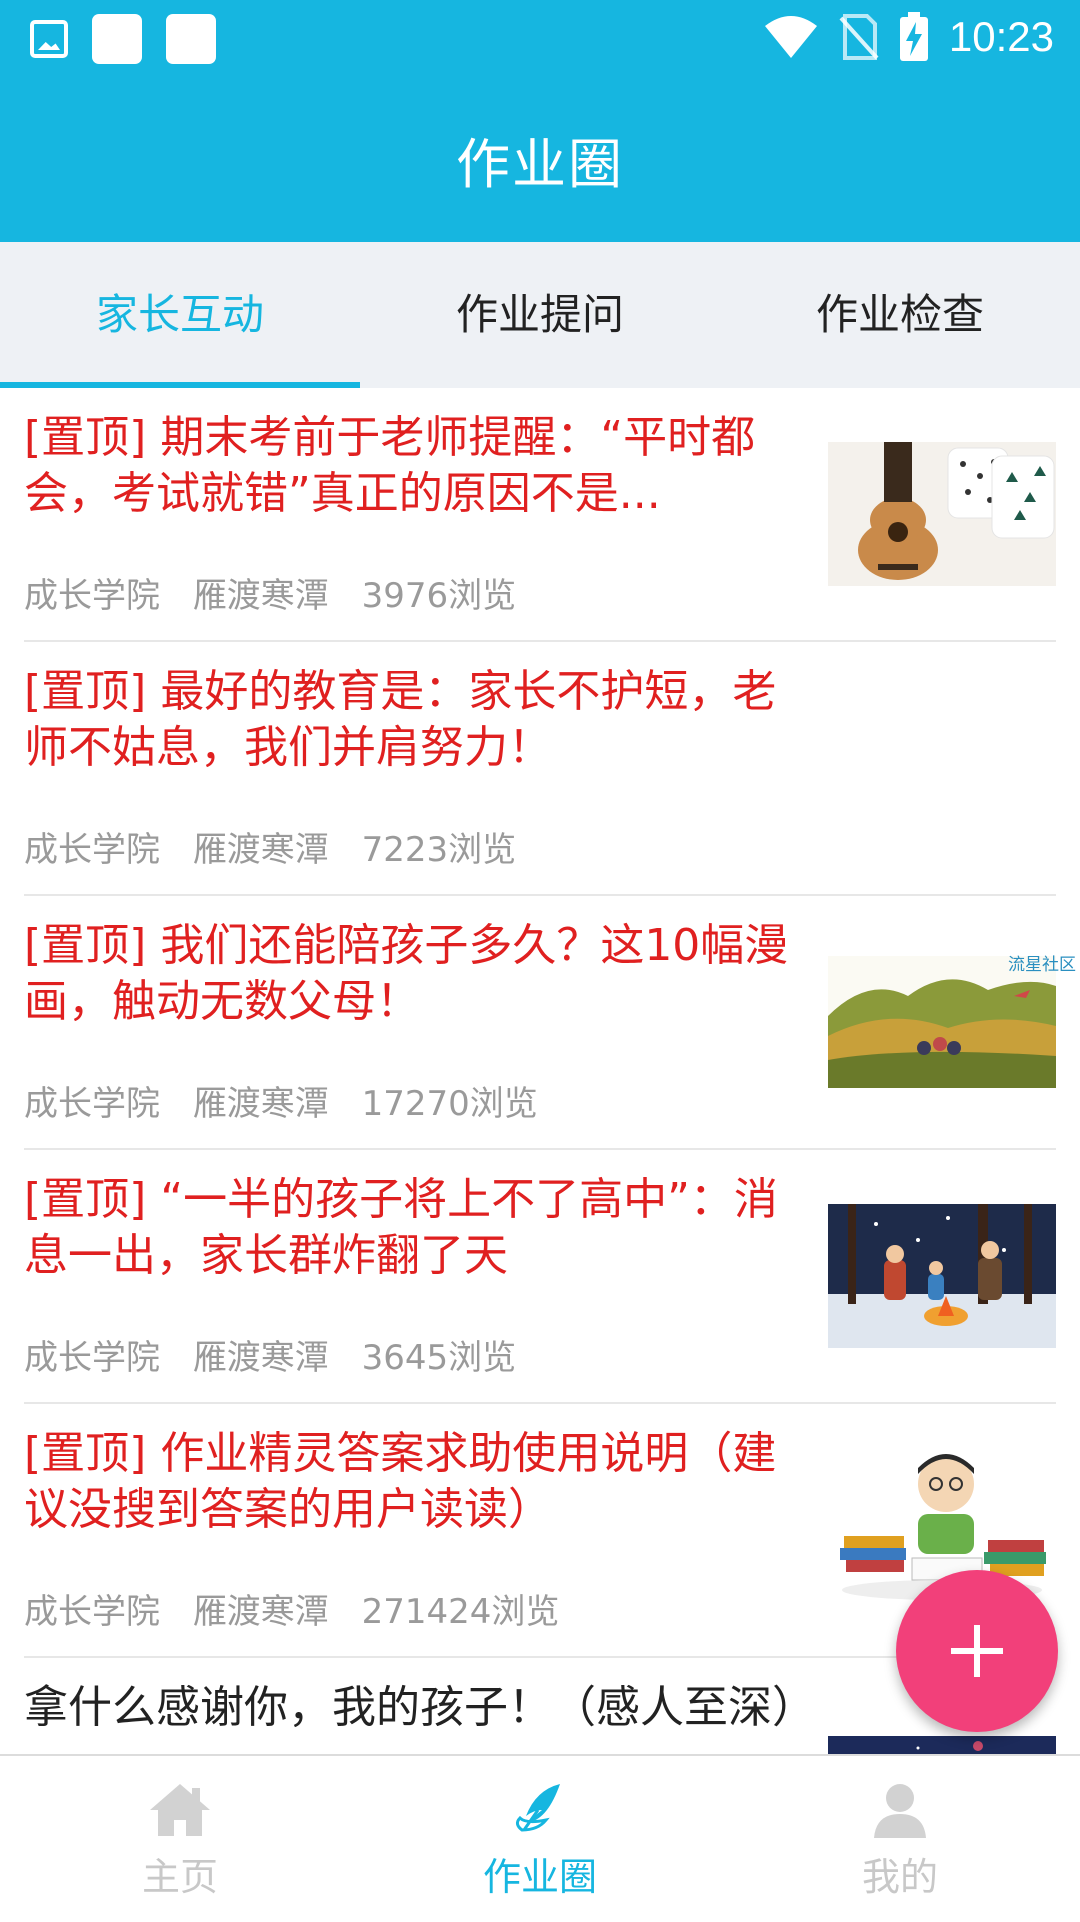 The width and height of the screenshot is (1080, 1922). Describe the element at coordinates (900, 315) in the screenshot. I see `tab-homework-check: 作业检查` at that location.